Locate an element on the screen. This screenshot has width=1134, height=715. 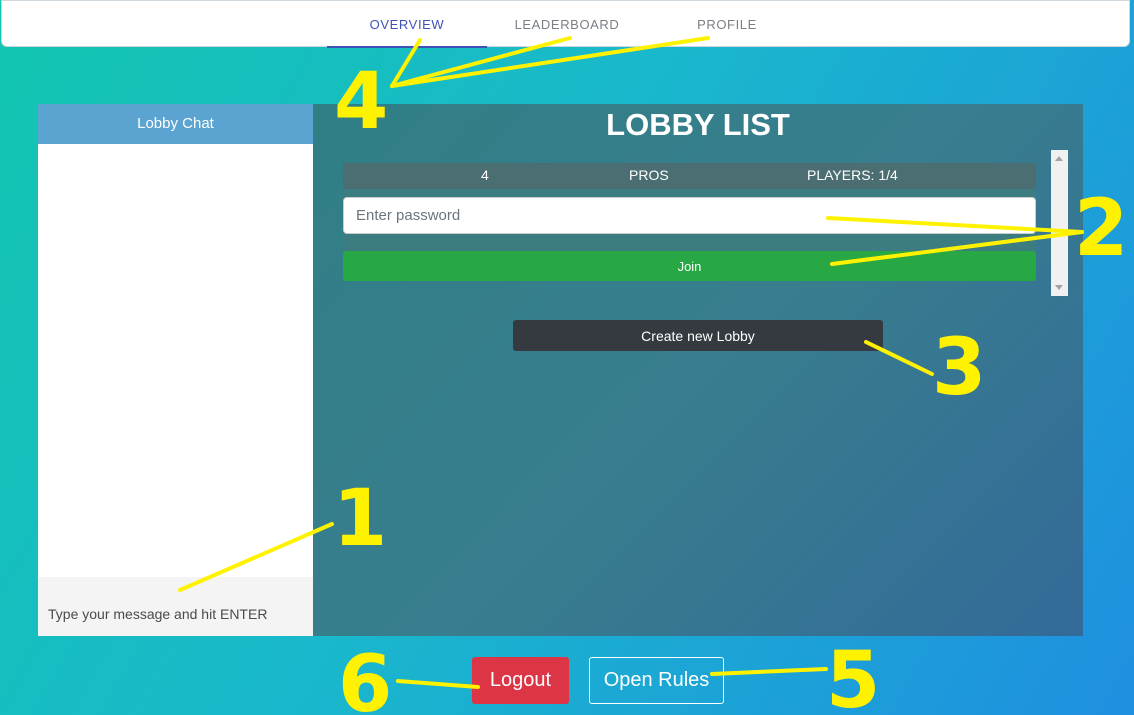
lobby-entry: 4 PROS PLAYERS: 1/4 Join is located at coordinates (689, 222).